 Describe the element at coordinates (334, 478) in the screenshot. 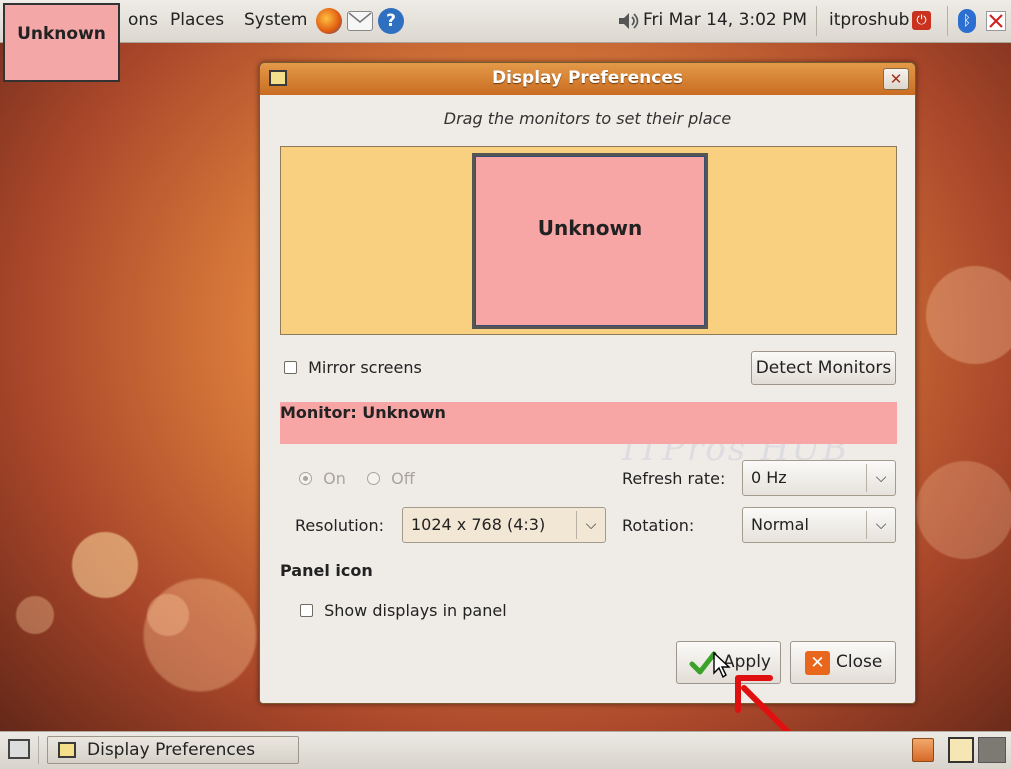

I see `on-label: On` at that location.